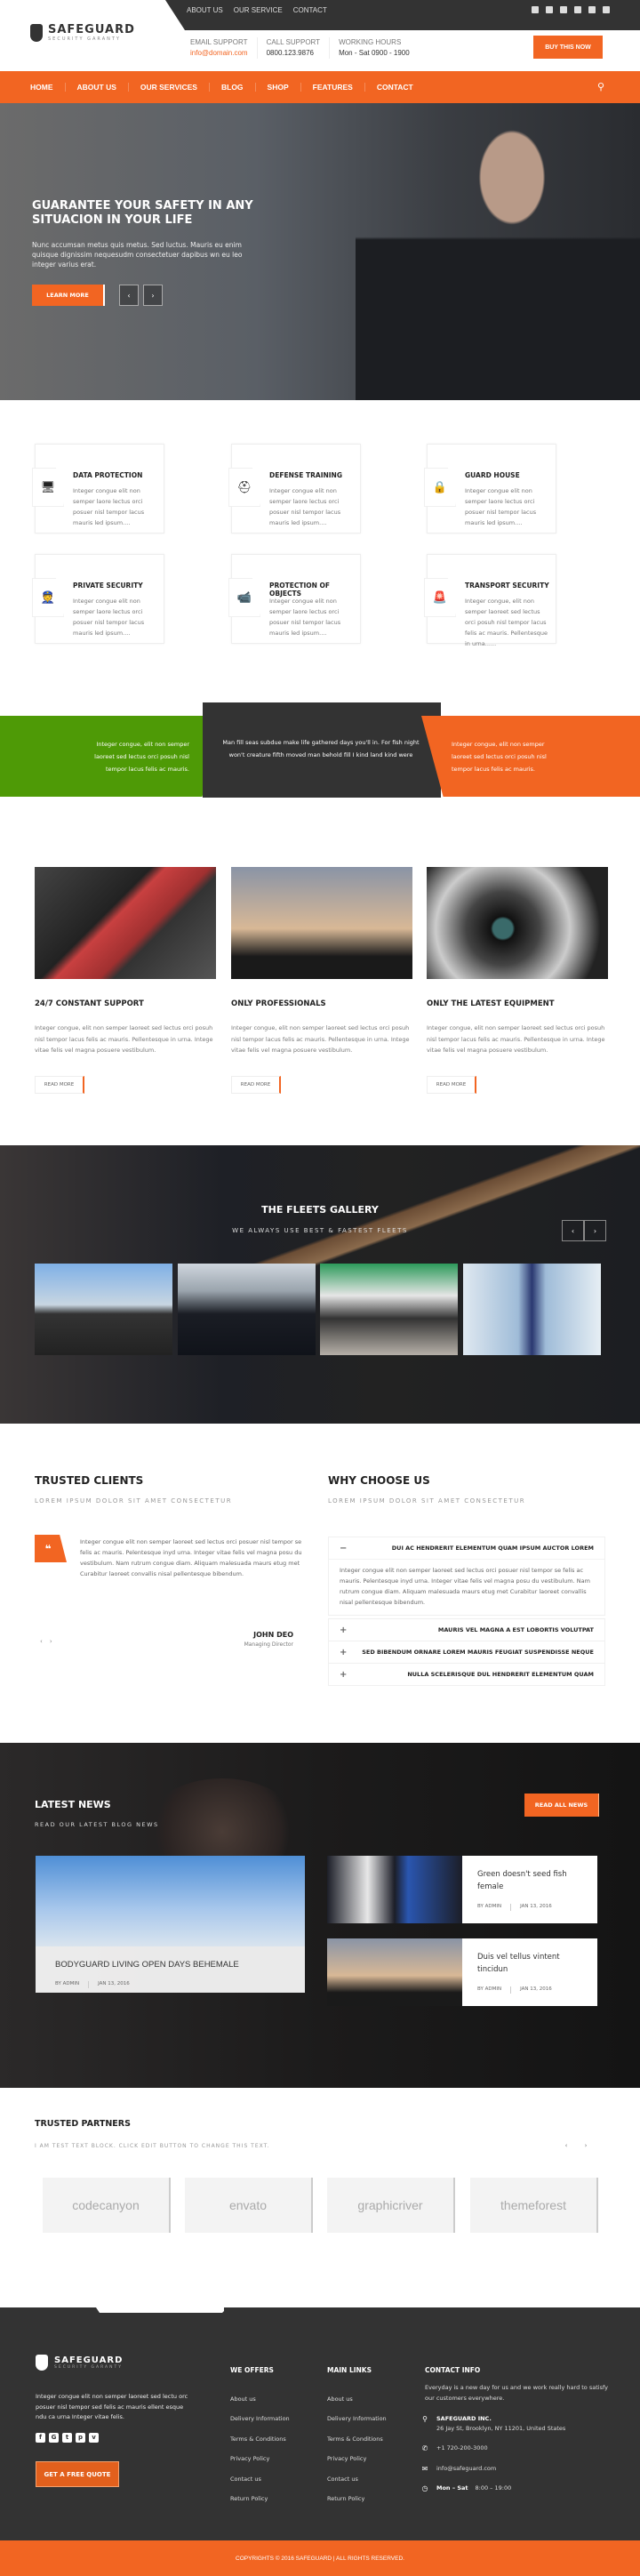 The height and width of the screenshot is (2576, 640). What do you see at coordinates (245, 2479) in the screenshot?
I see `offers-link: Contact us` at bounding box center [245, 2479].